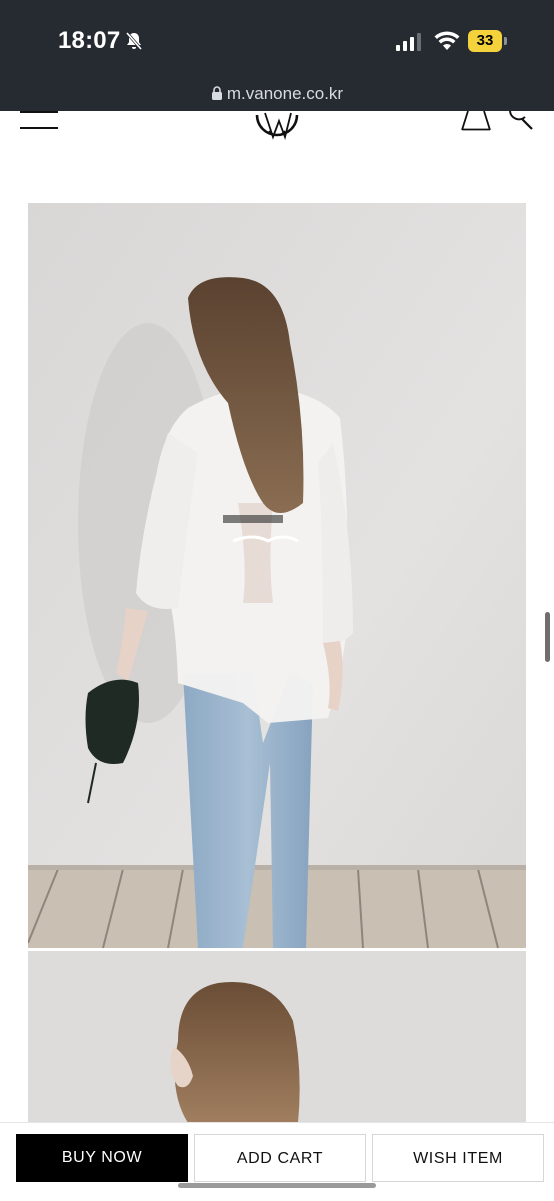  What do you see at coordinates (408, 42) in the screenshot?
I see `signal-icon` at bounding box center [408, 42].